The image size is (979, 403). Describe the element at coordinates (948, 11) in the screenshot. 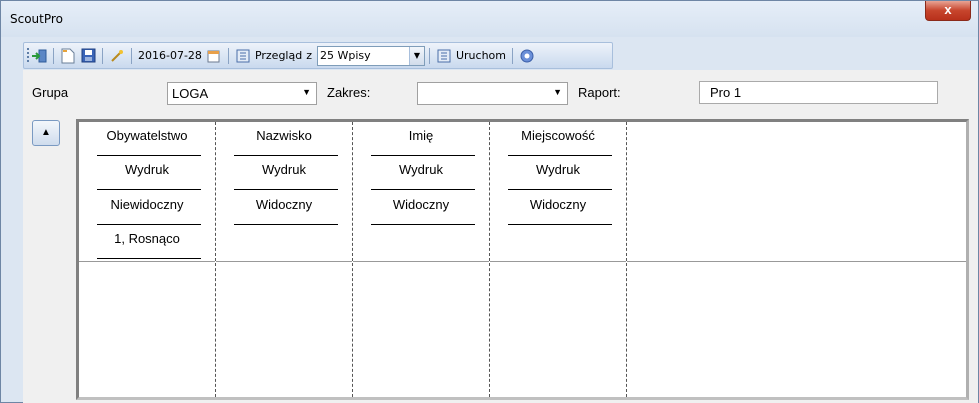

I see `close-button: x` at that location.